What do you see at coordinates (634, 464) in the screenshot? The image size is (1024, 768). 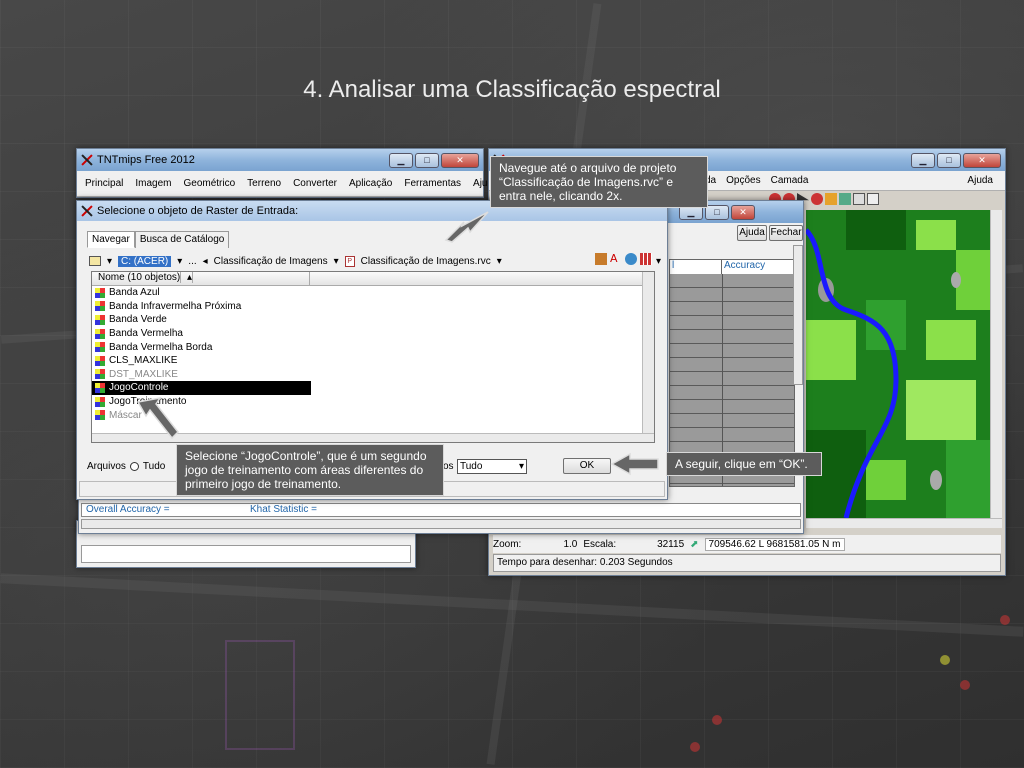 I see `arrow-to-ok-icon` at bounding box center [634, 464].